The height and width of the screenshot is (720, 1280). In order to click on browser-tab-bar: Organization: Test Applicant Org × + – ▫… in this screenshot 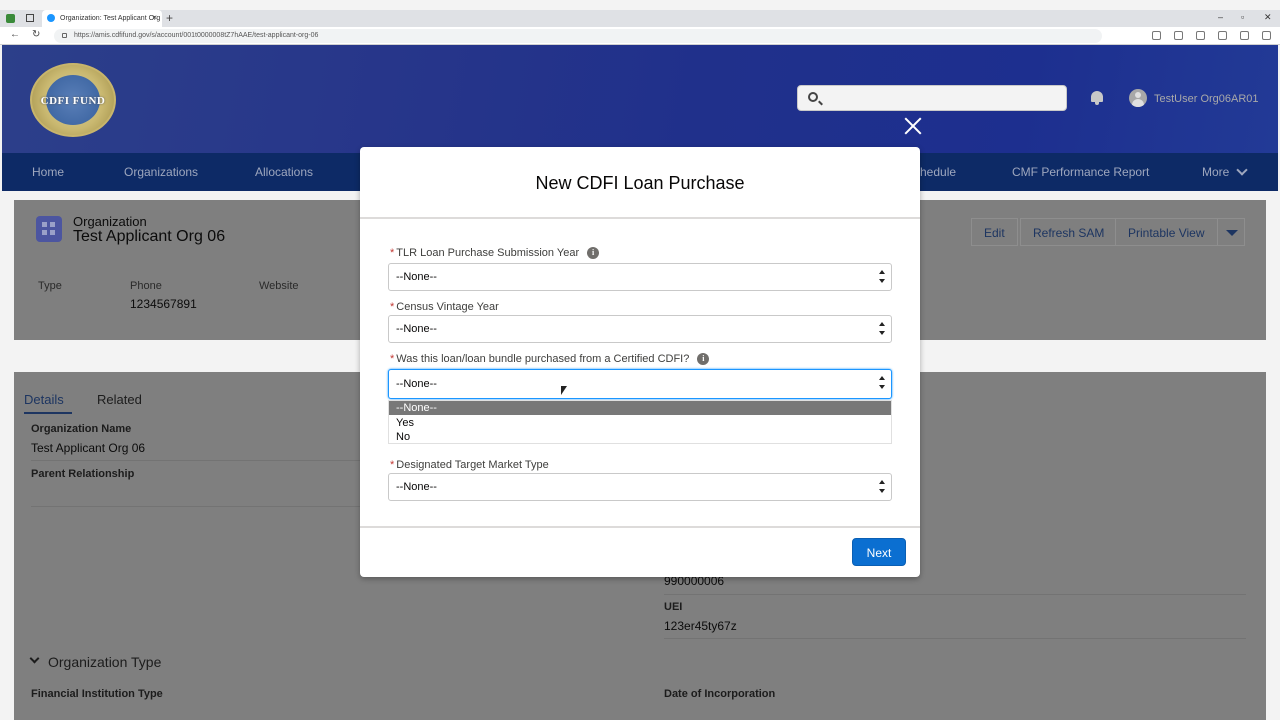, I will do `click(640, 18)`.